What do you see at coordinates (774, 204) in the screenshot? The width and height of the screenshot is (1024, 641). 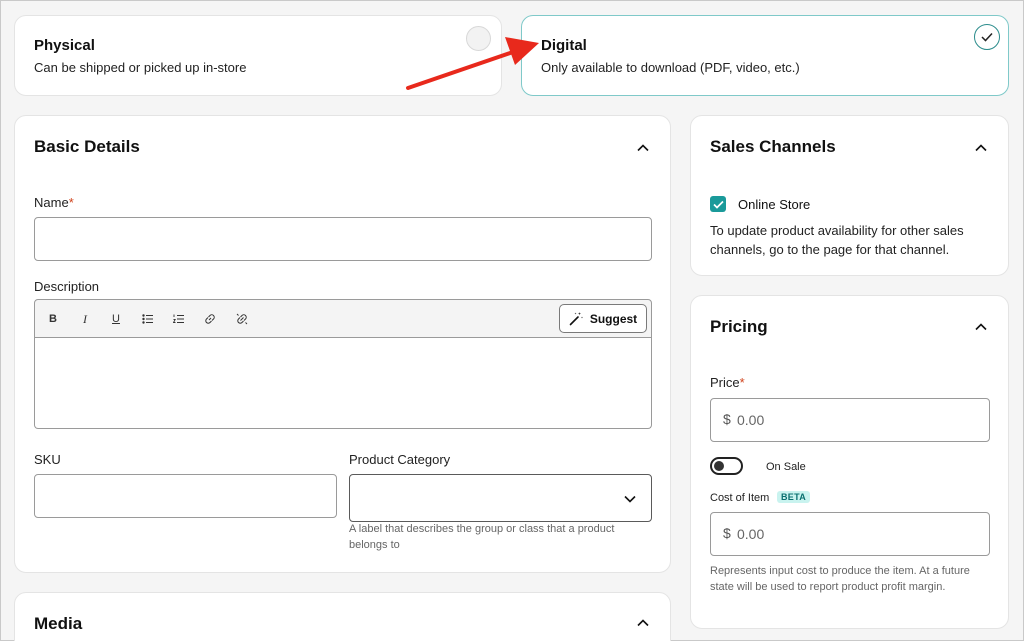 I see `online-store-label: Online Store` at bounding box center [774, 204].